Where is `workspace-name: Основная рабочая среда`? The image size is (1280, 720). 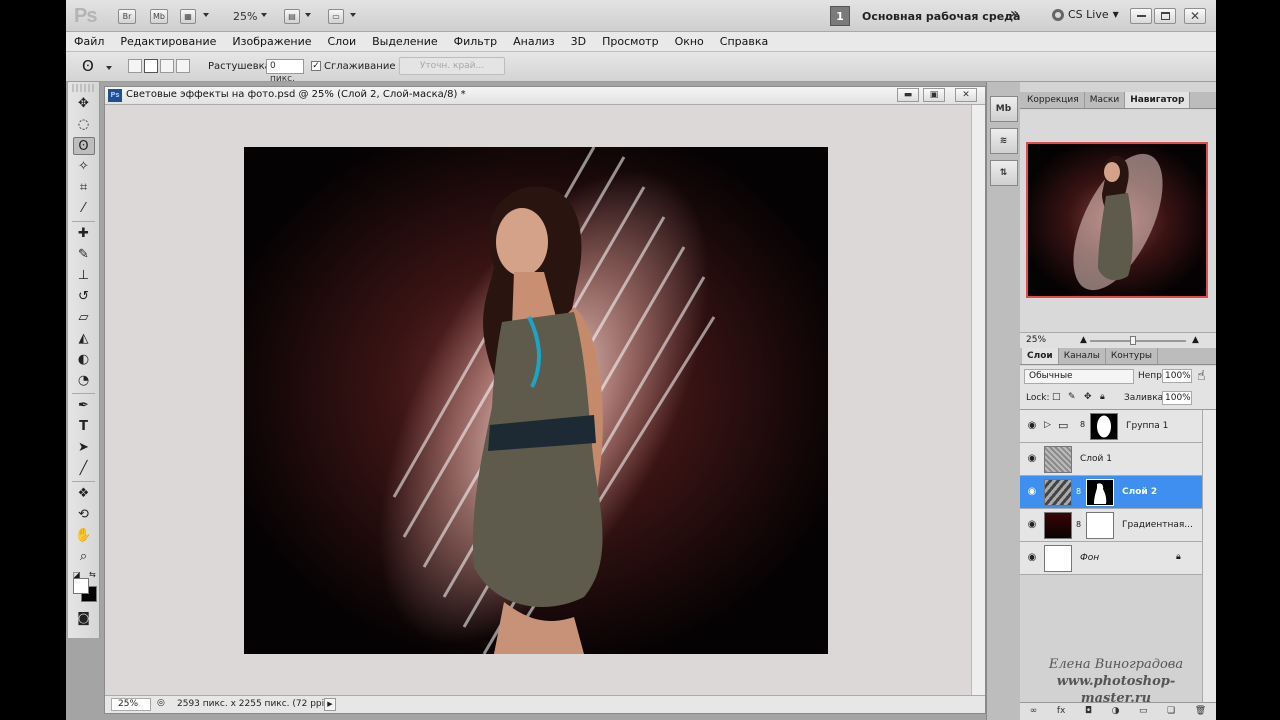 workspace-name: Основная рабочая среда is located at coordinates (941, 16).